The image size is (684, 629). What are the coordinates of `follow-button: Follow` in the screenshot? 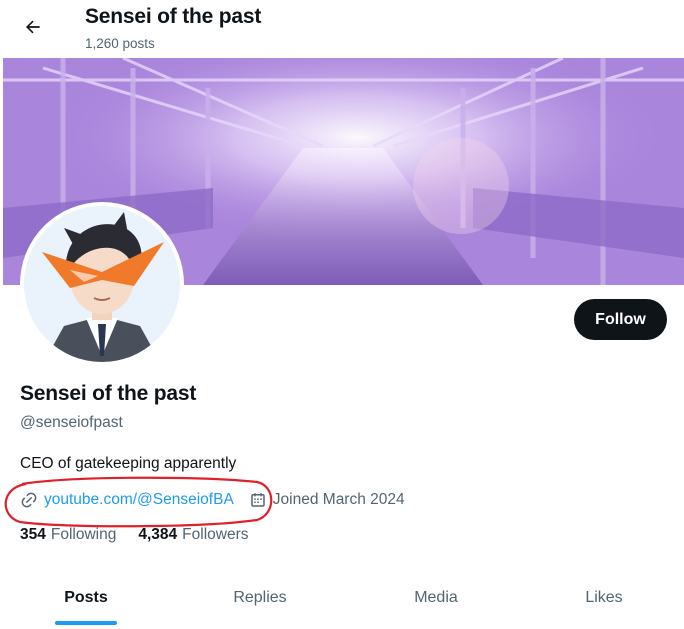 It's located at (620, 319).